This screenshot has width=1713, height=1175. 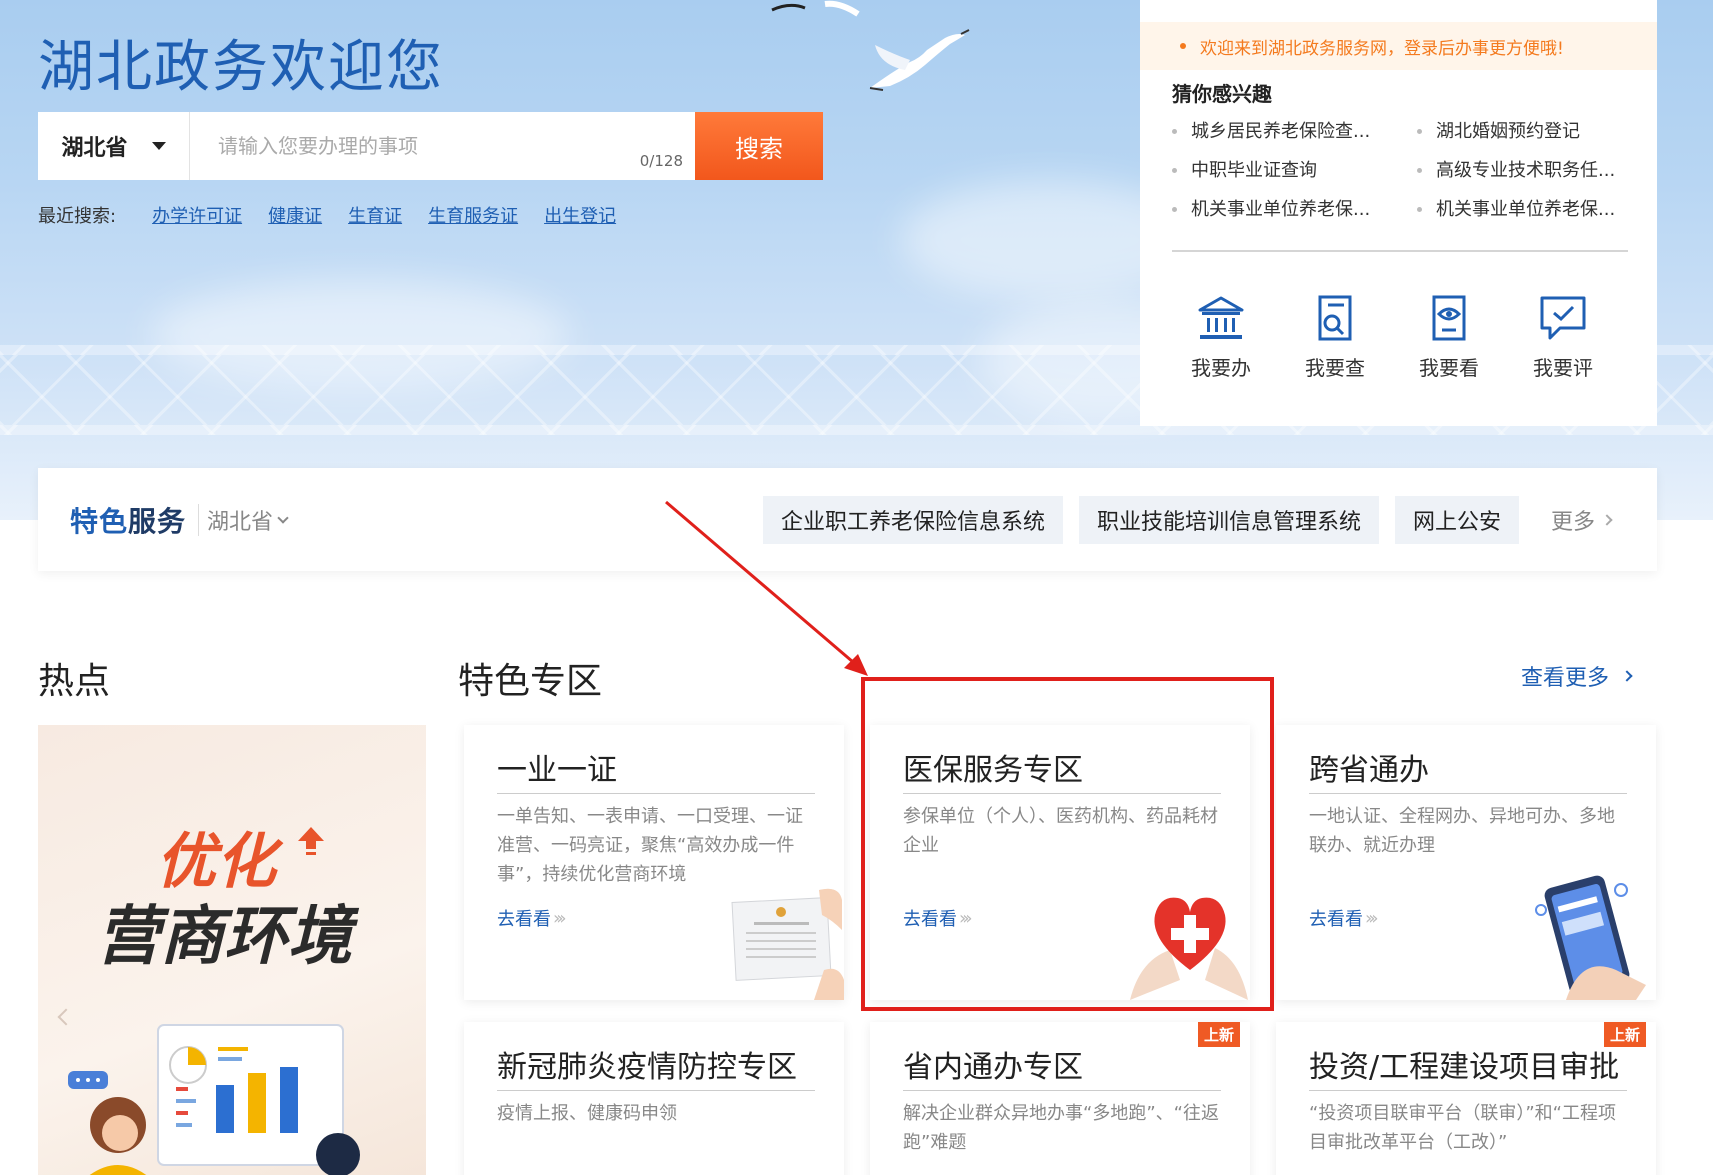 I want to click on search-button: 搜索, so click(x=759, y=146).